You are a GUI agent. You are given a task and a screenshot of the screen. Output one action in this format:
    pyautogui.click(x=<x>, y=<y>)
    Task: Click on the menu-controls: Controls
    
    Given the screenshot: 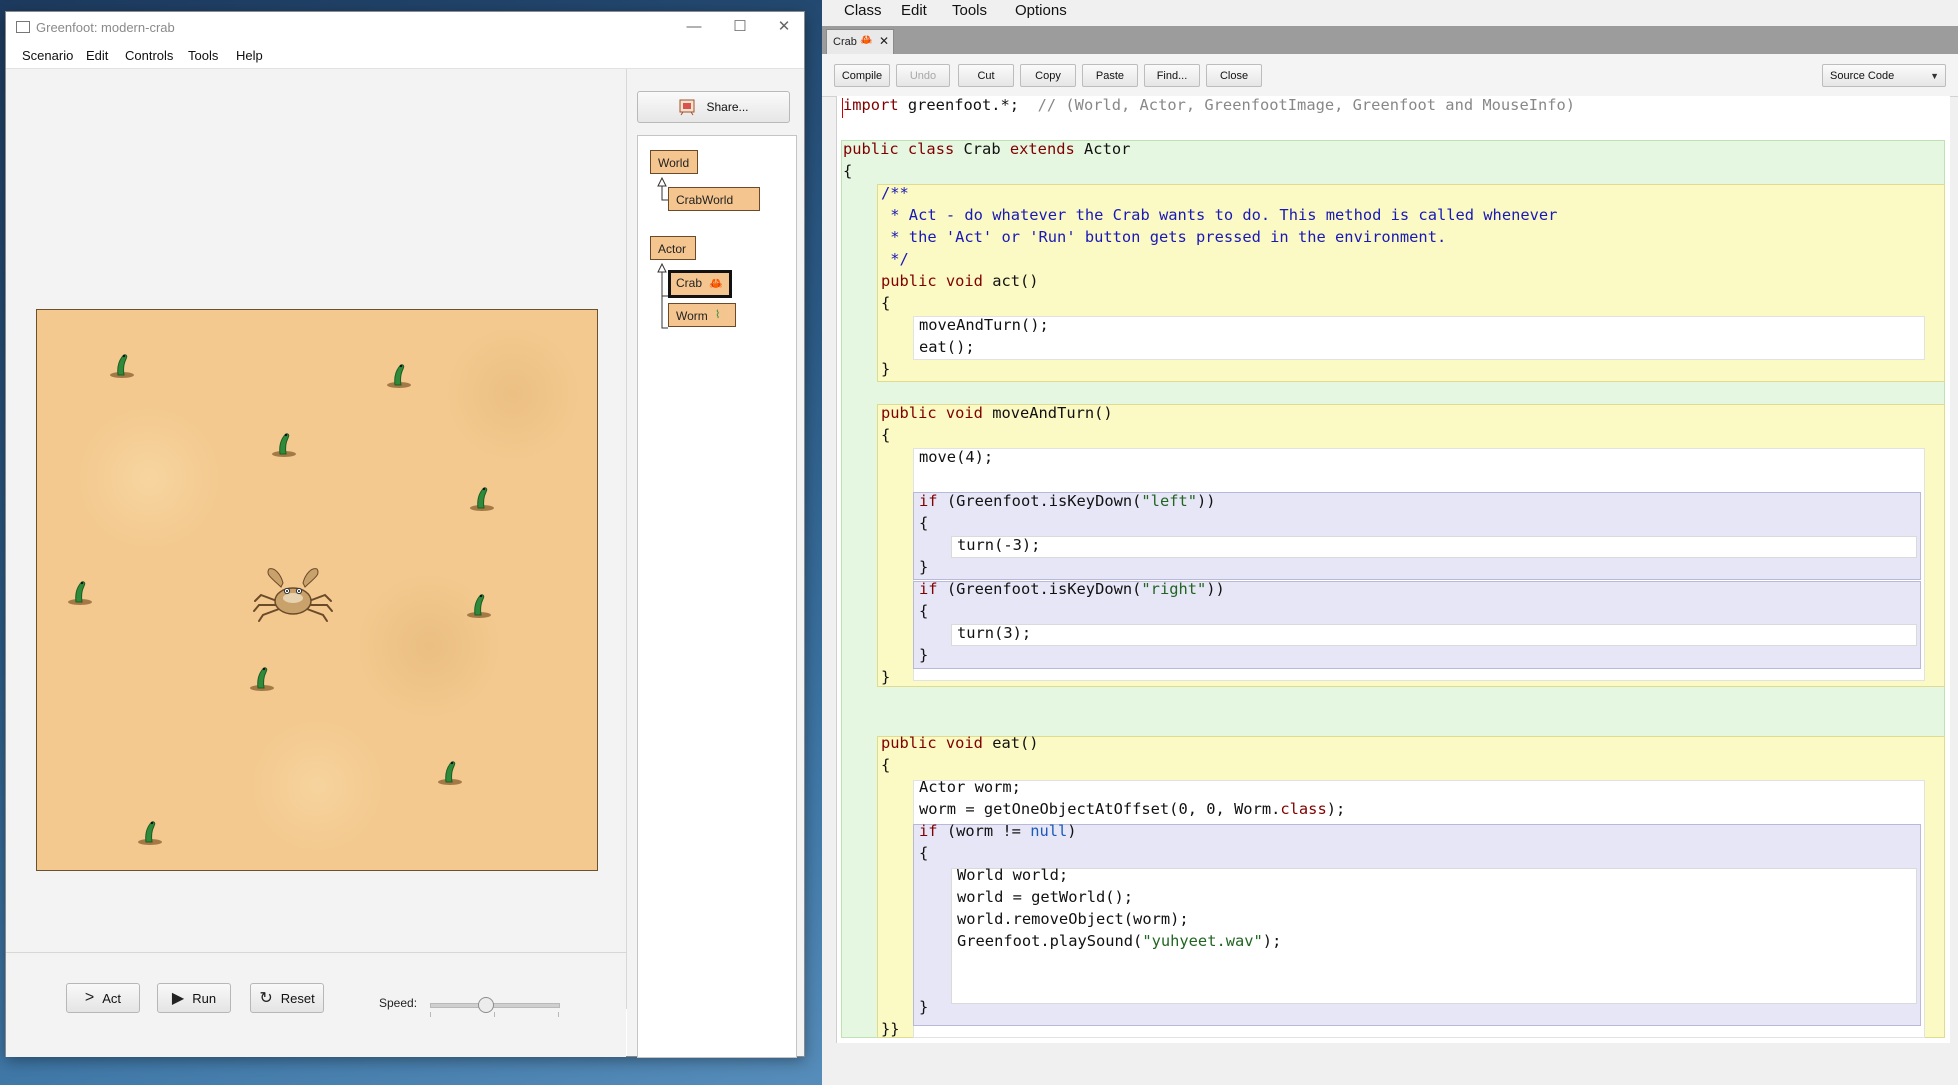 What is the action you would take?
    pyautogui.click(x=149, y=55)
    